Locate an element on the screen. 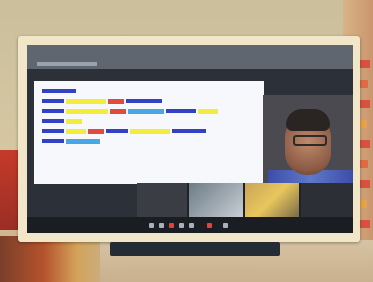 The height and width of the screenshot is (282, 373). participants-icon is located at coordinates (225, 225).